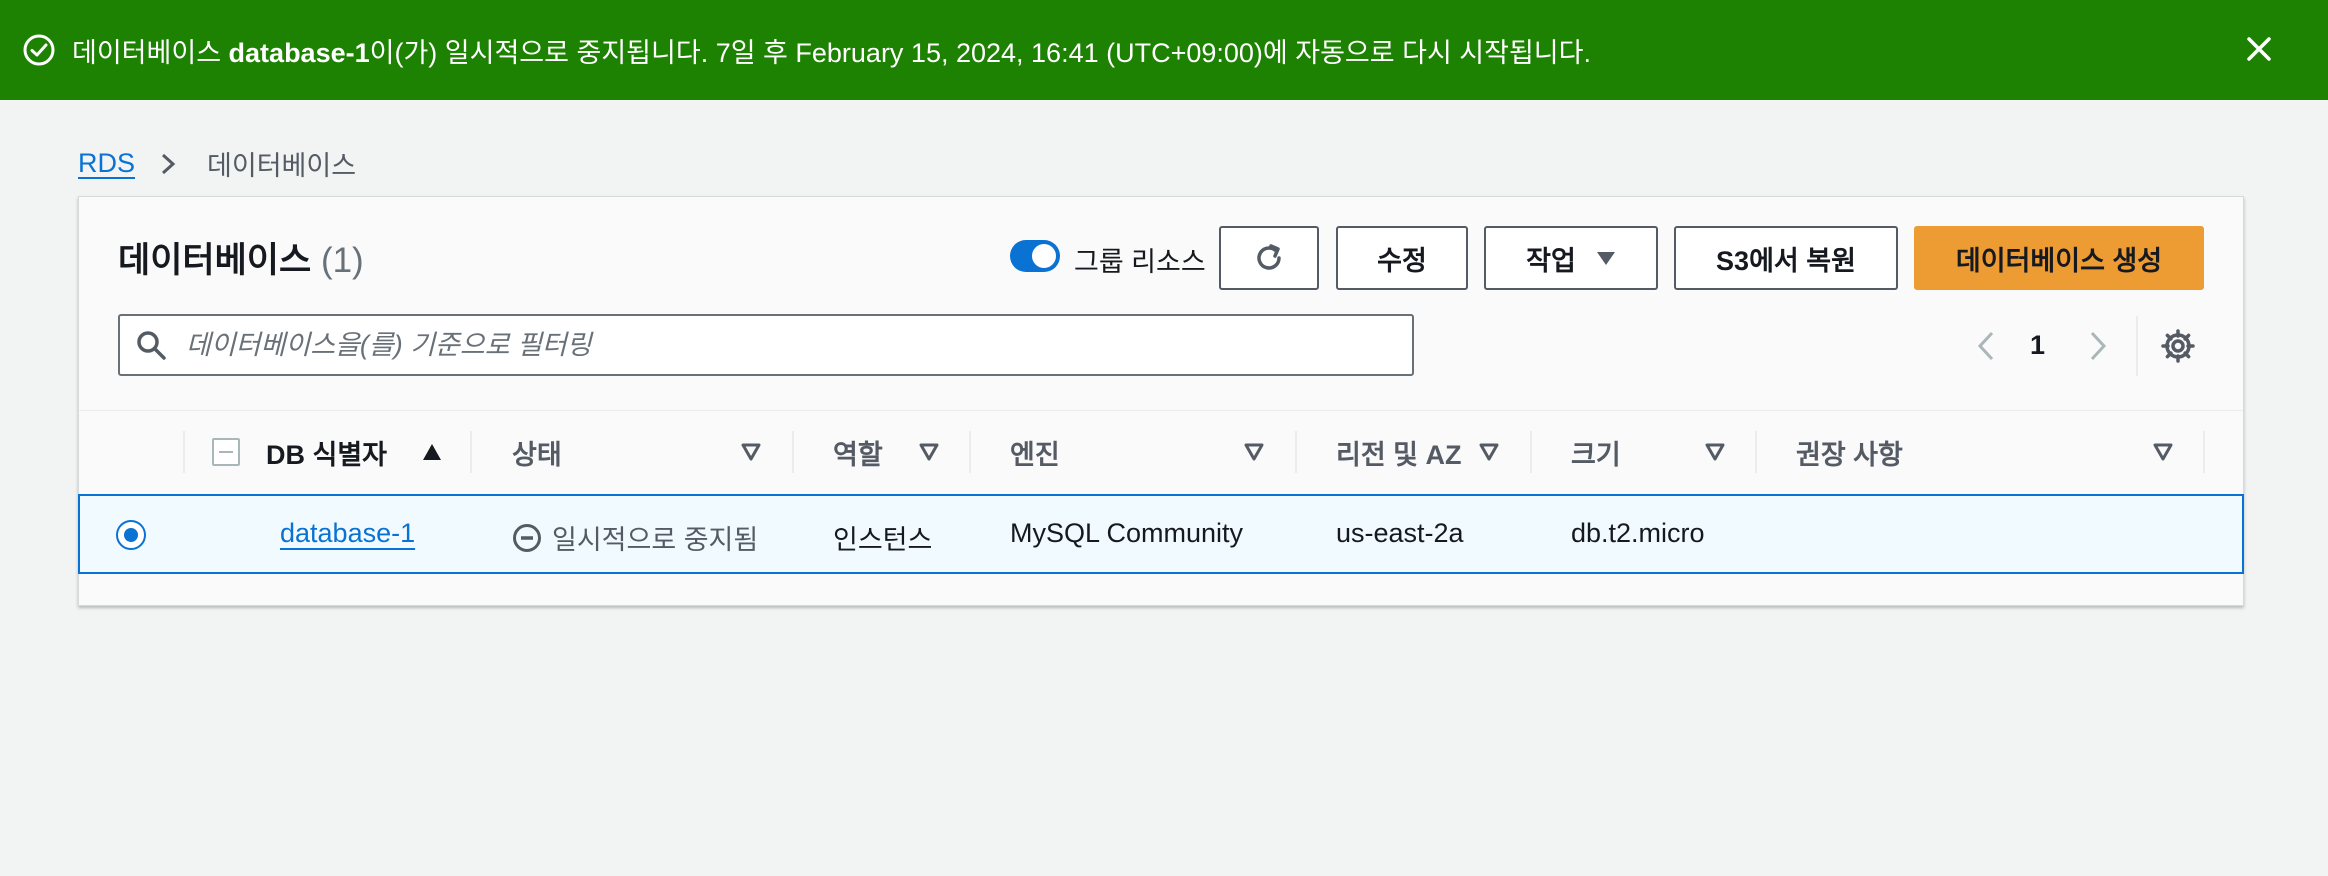  What do you see at coordinates (2037, 345) in the screenshot?
I see `page-number: 1` at bounding box center [2037, 345].